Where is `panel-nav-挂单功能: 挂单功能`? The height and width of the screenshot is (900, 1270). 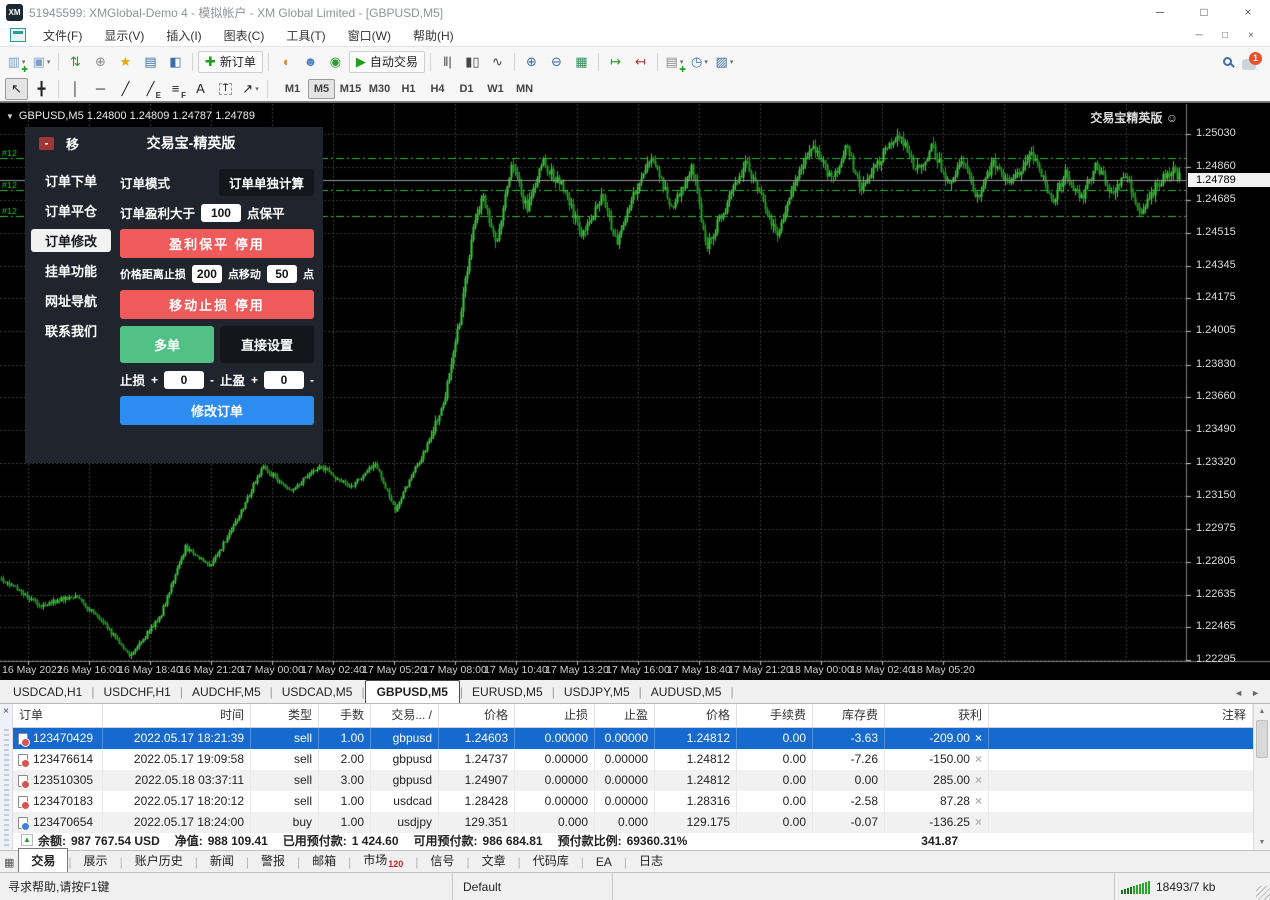
panel-nav-挂单功能: 挂单功能 is located at coordinates (71, 270).